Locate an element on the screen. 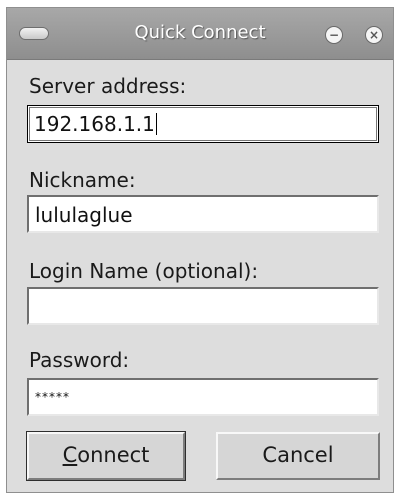  nickname-label: Nickname: is located at coordinates (82, 180).